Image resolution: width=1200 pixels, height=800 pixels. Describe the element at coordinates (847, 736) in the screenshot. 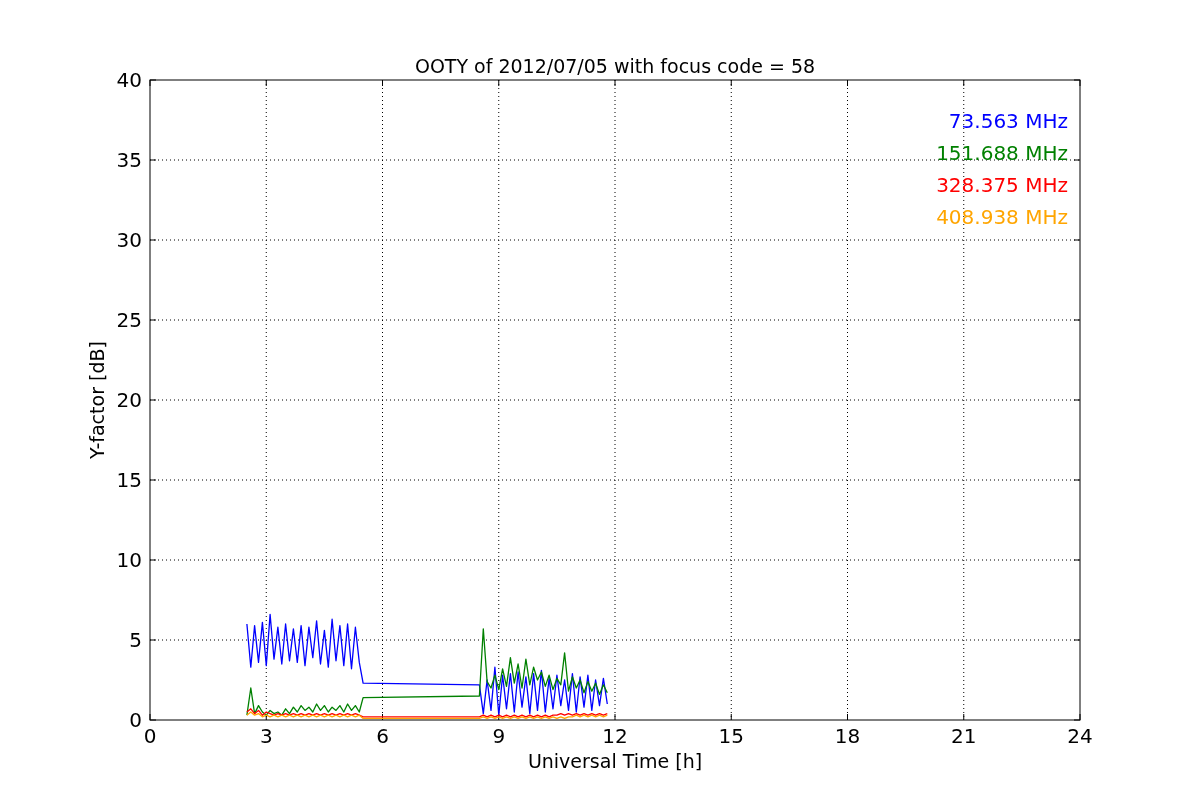

I see `x-tick-label: 18` at that location.